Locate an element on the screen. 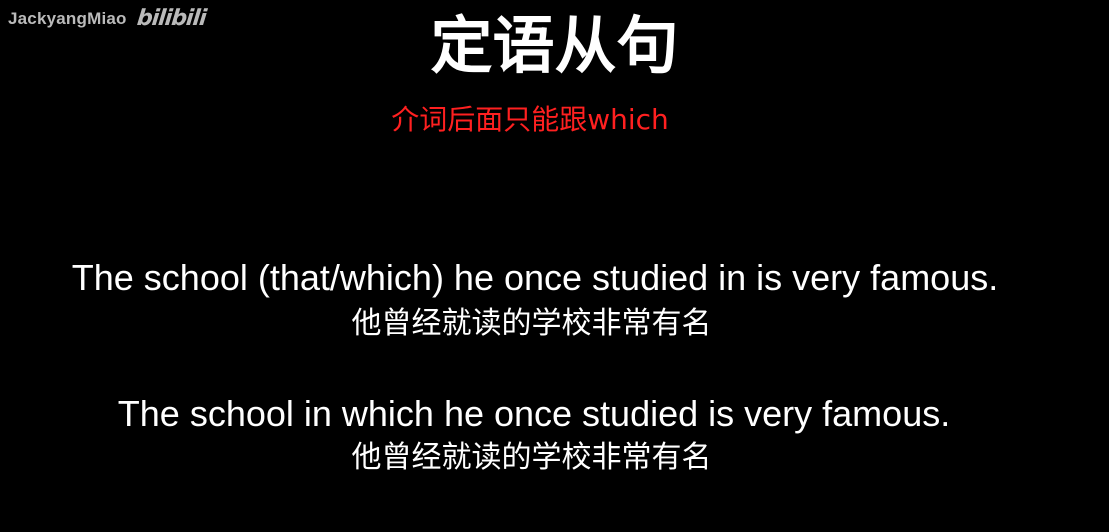  slide-subtitle: 介词后面只能跟which is located at coordinates (530, 119).